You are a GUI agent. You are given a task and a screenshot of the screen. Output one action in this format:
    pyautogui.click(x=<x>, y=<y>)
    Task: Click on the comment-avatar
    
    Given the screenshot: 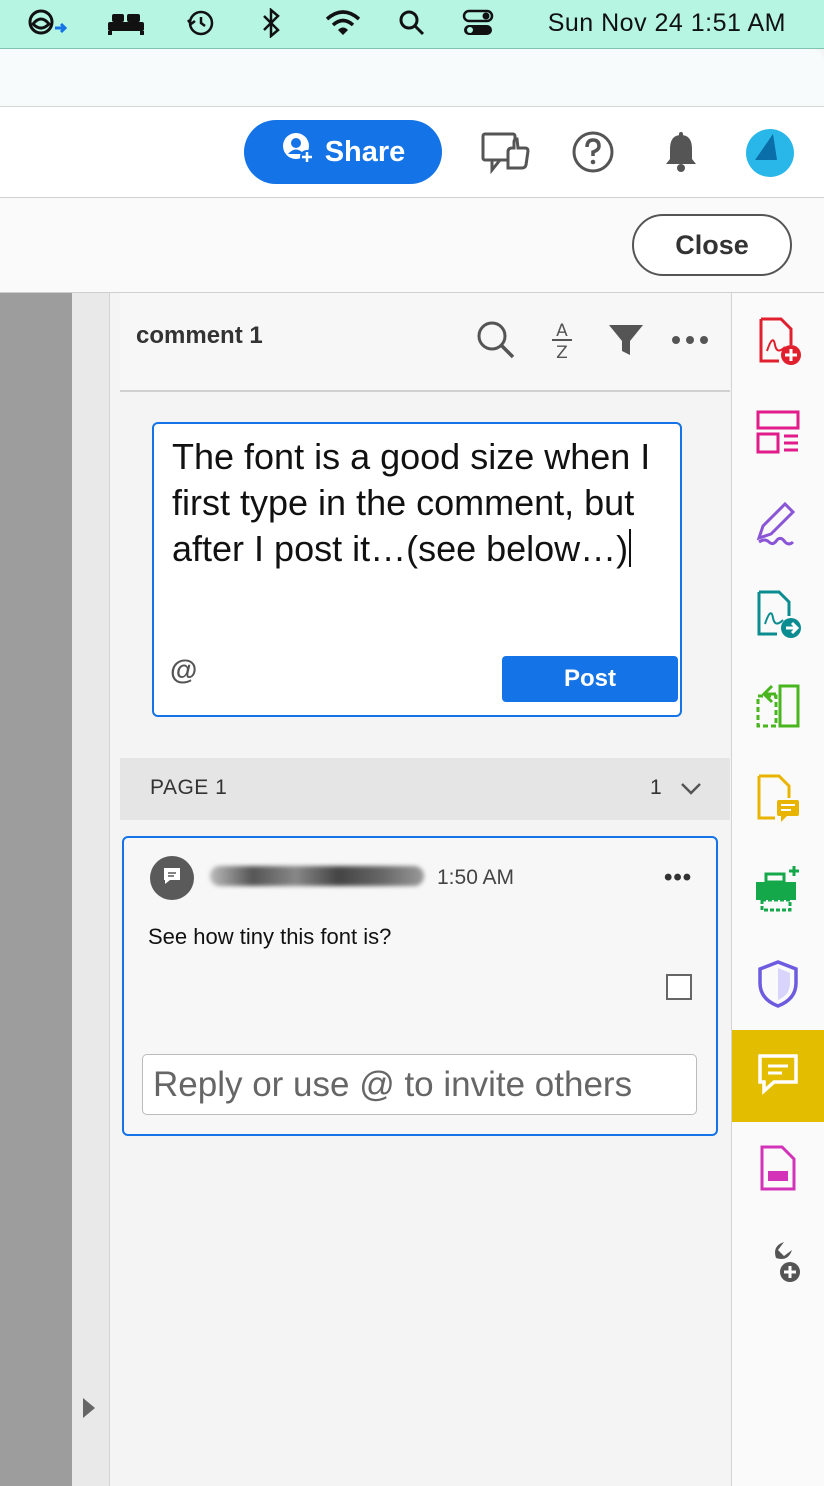 What is the action you would take?
    pyautogui.click(x=172, y=878)
    